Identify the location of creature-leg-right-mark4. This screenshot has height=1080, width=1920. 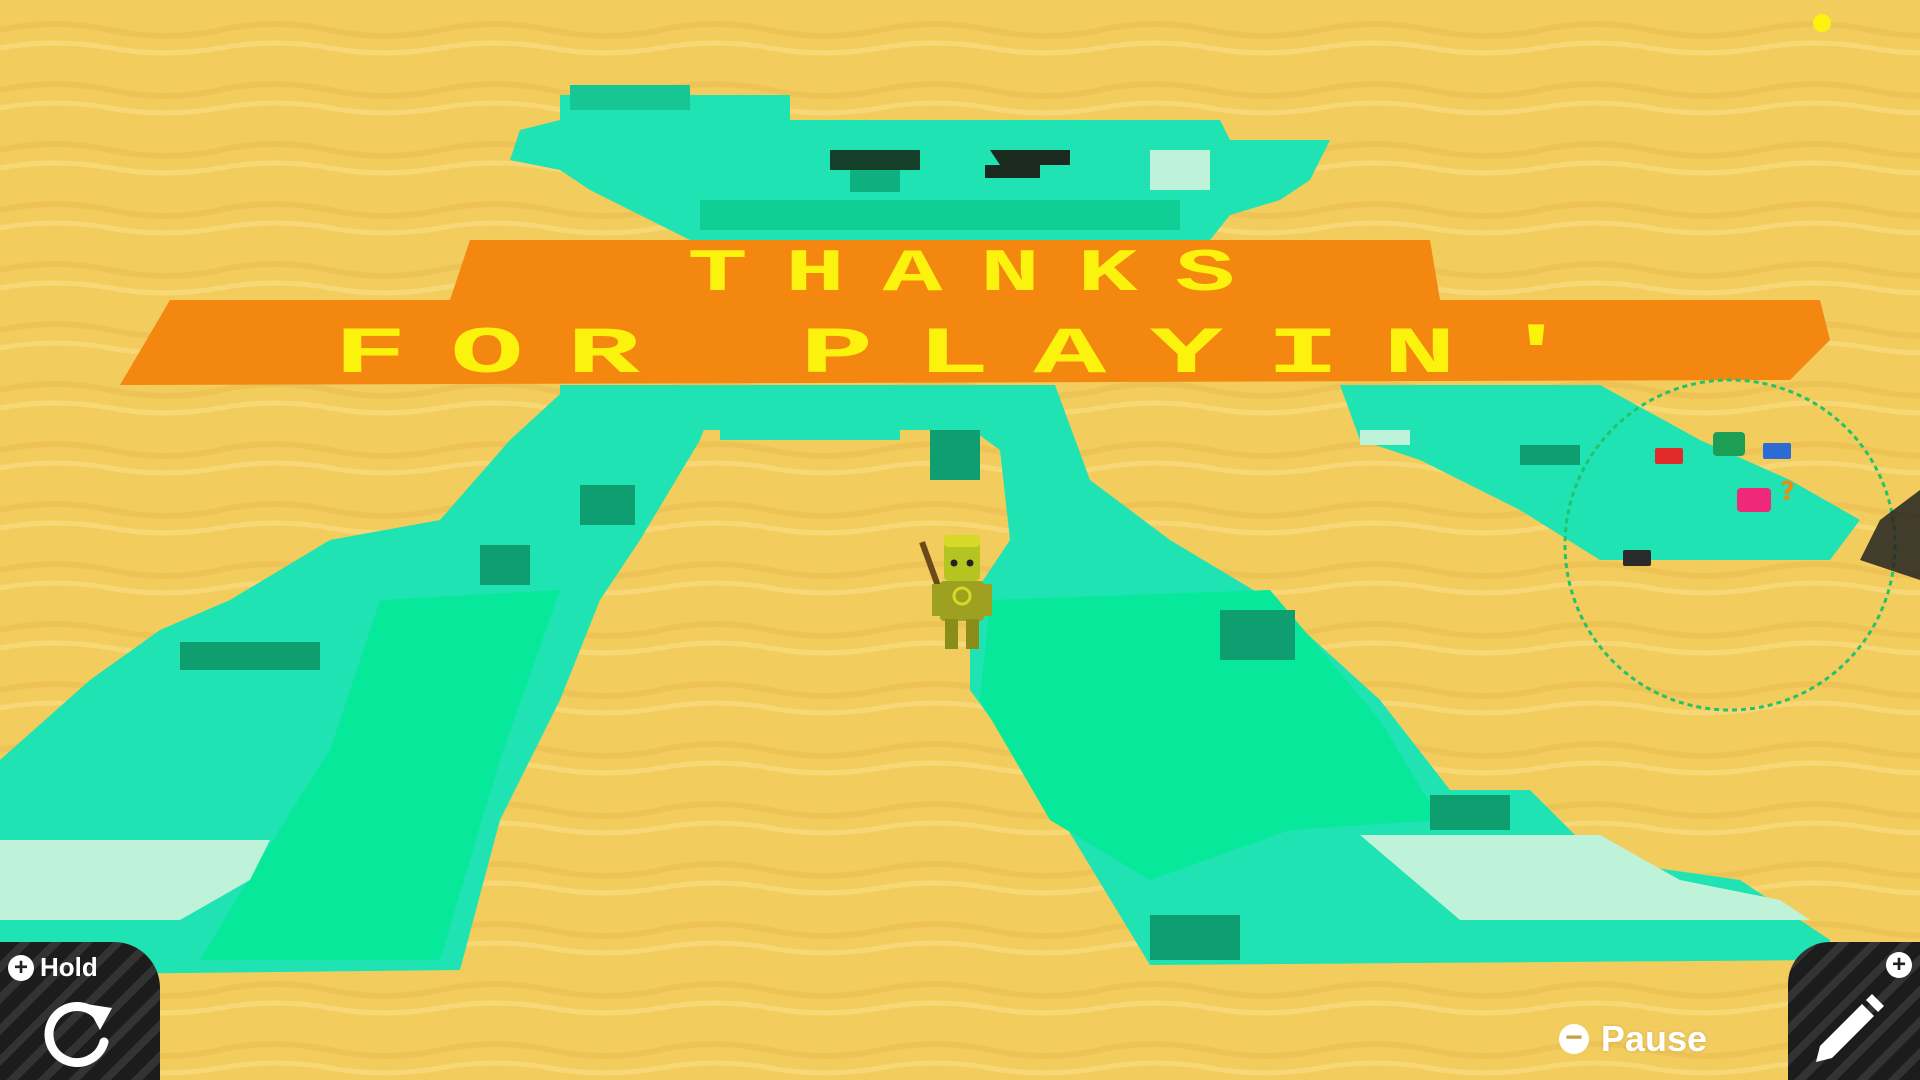
(955, 455).